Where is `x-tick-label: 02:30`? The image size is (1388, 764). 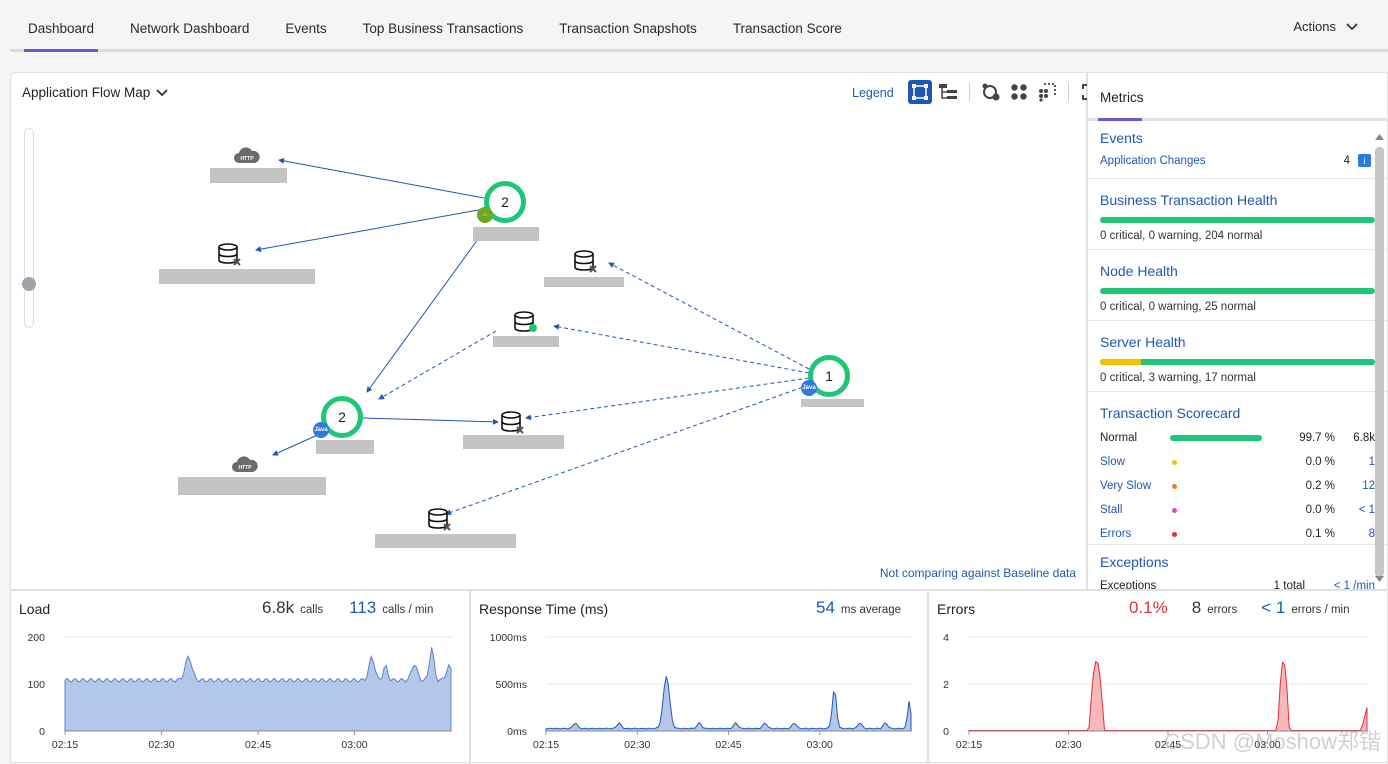 x-tick-label: 02:30 is located at coordinates (161, 745).